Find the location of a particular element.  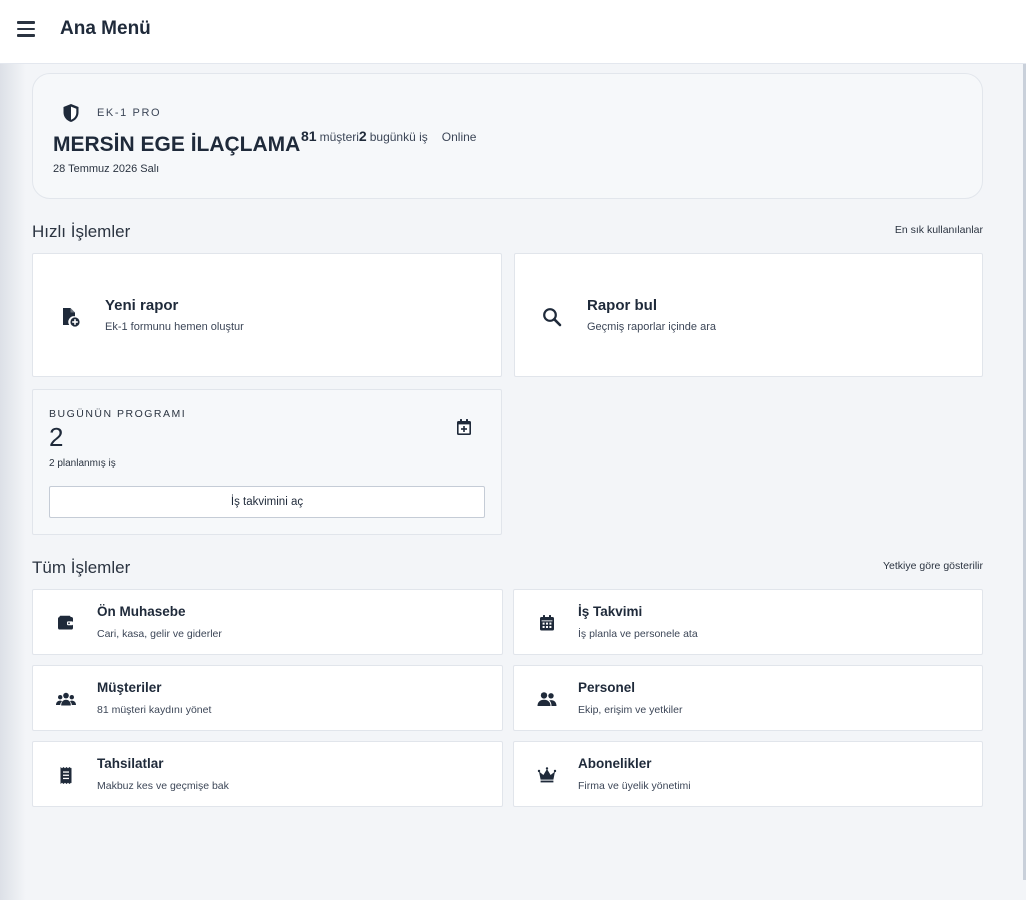

crown-icon is located at coordinates (547, 775).